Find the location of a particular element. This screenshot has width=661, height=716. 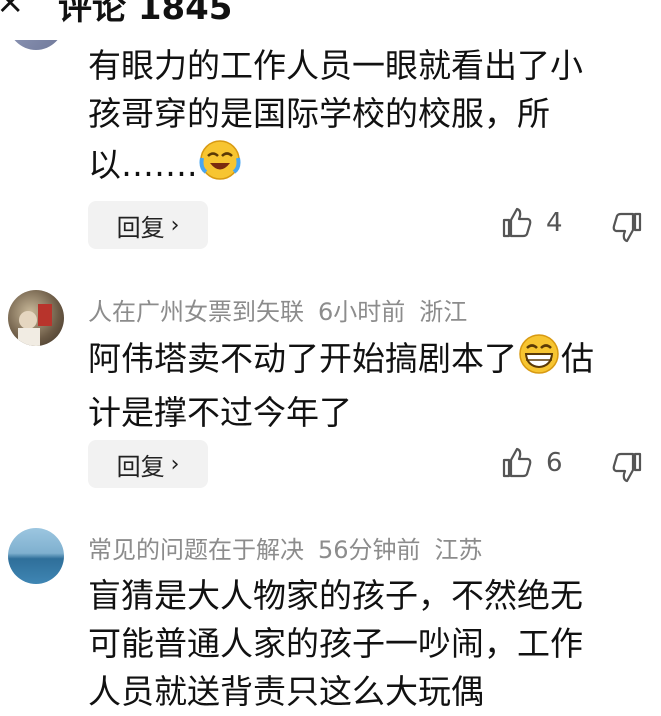

like-button: 4 is located at coordinates (531, 223).